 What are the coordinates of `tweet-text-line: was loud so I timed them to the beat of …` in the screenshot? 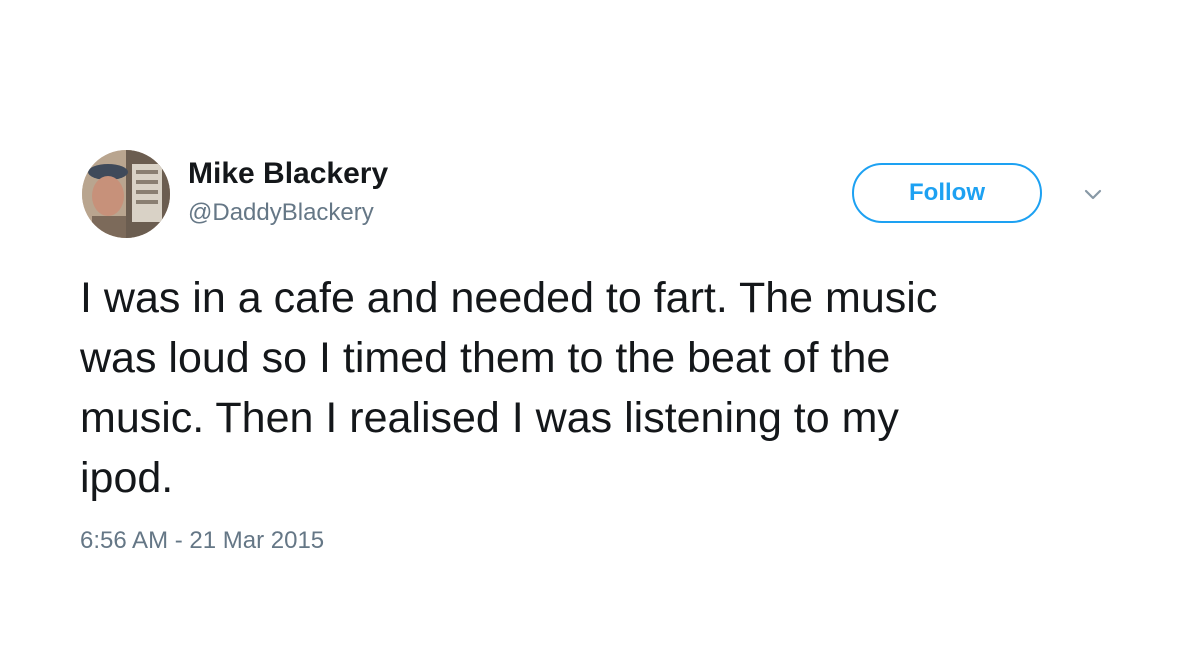 It's located at (485, 358).